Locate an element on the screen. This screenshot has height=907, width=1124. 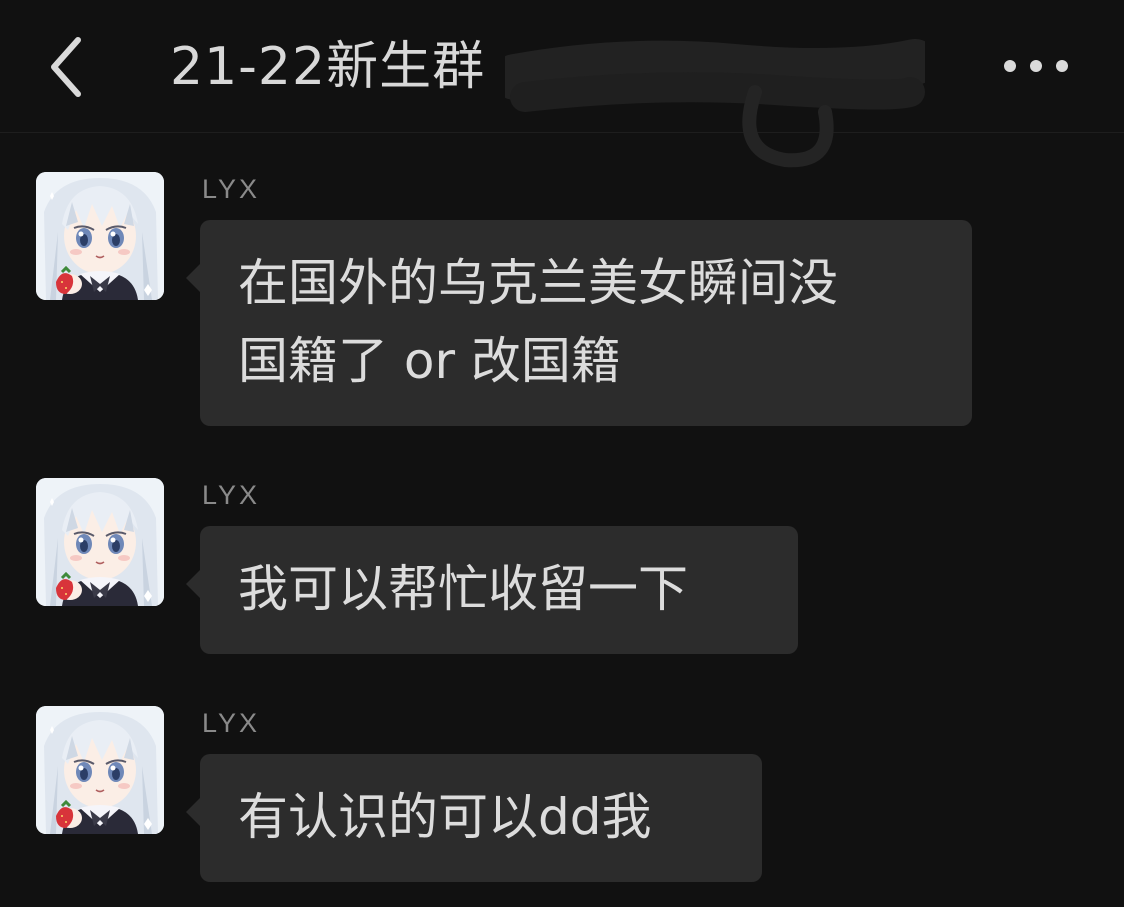
redaction-scribble is located at coordinates (715, 103).